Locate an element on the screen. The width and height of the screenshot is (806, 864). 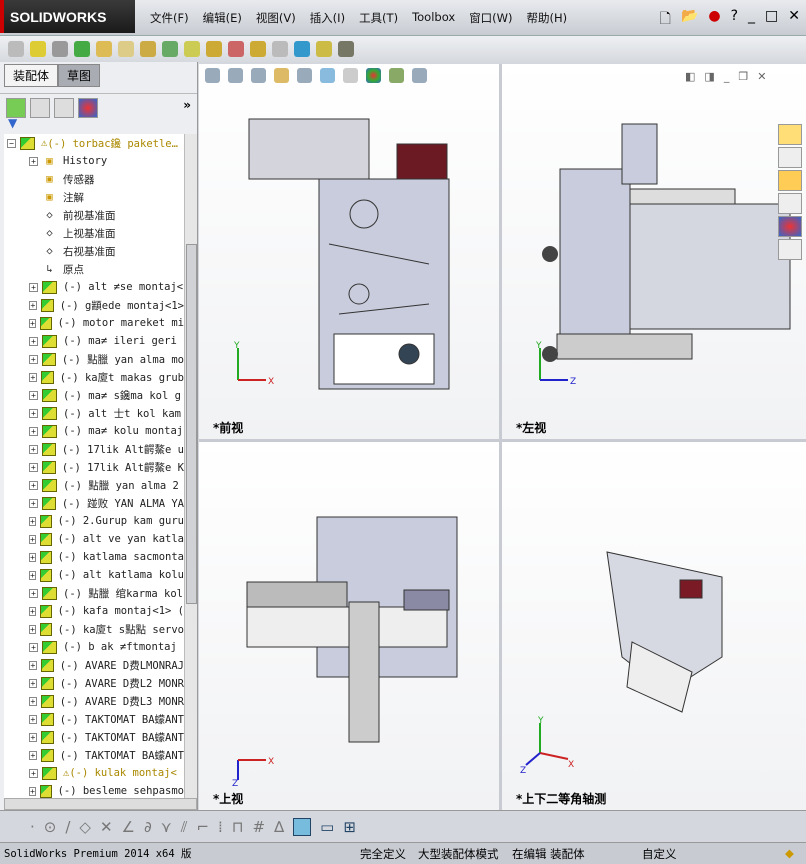
view-settings-icon is located at coordinates (419, 75).